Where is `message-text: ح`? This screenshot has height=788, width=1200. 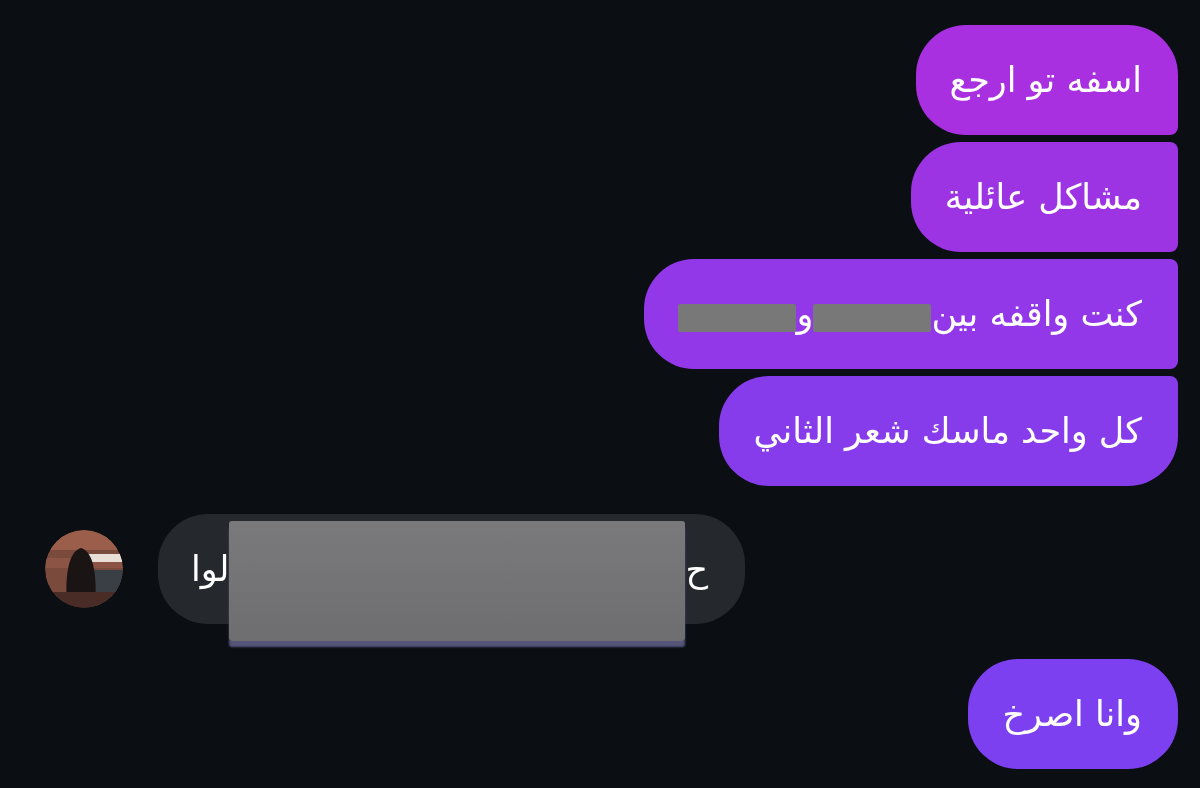
message-text: ح is located at coordinates (697, 569).